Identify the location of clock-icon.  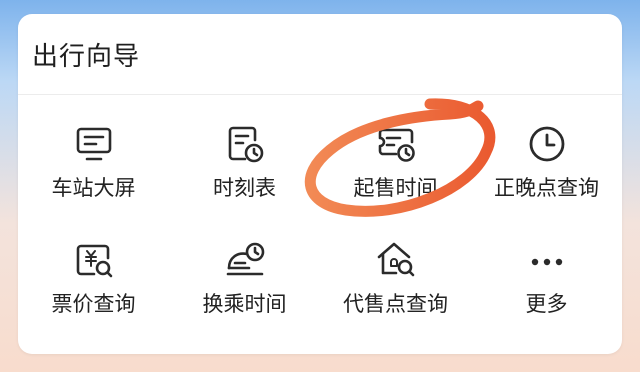
(546, 144).